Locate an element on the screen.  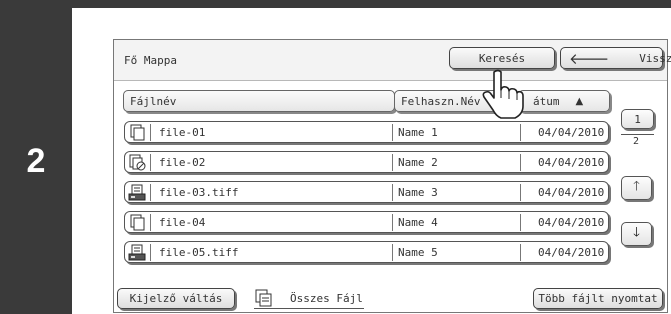
folder-header: Fő Mappa Keresés 🡐 Vissza is located at coordinates (392, 60).